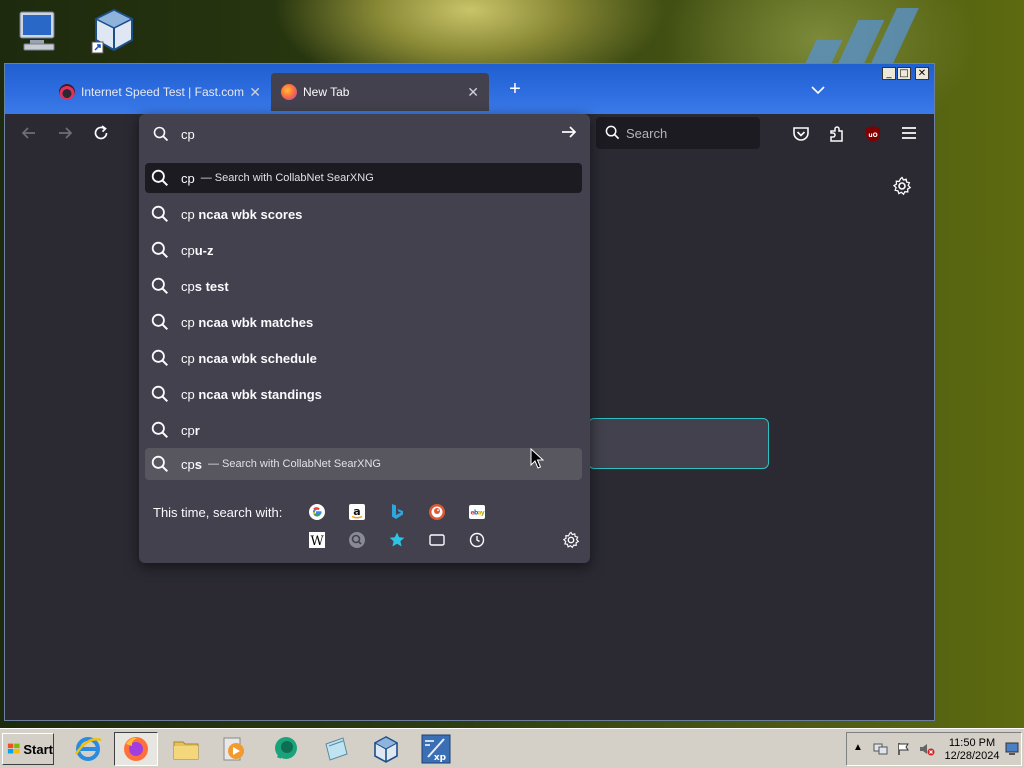 The height and width of the screenshot is (768, 1024). I want to click on history-clock-icon, so click(477, 540).